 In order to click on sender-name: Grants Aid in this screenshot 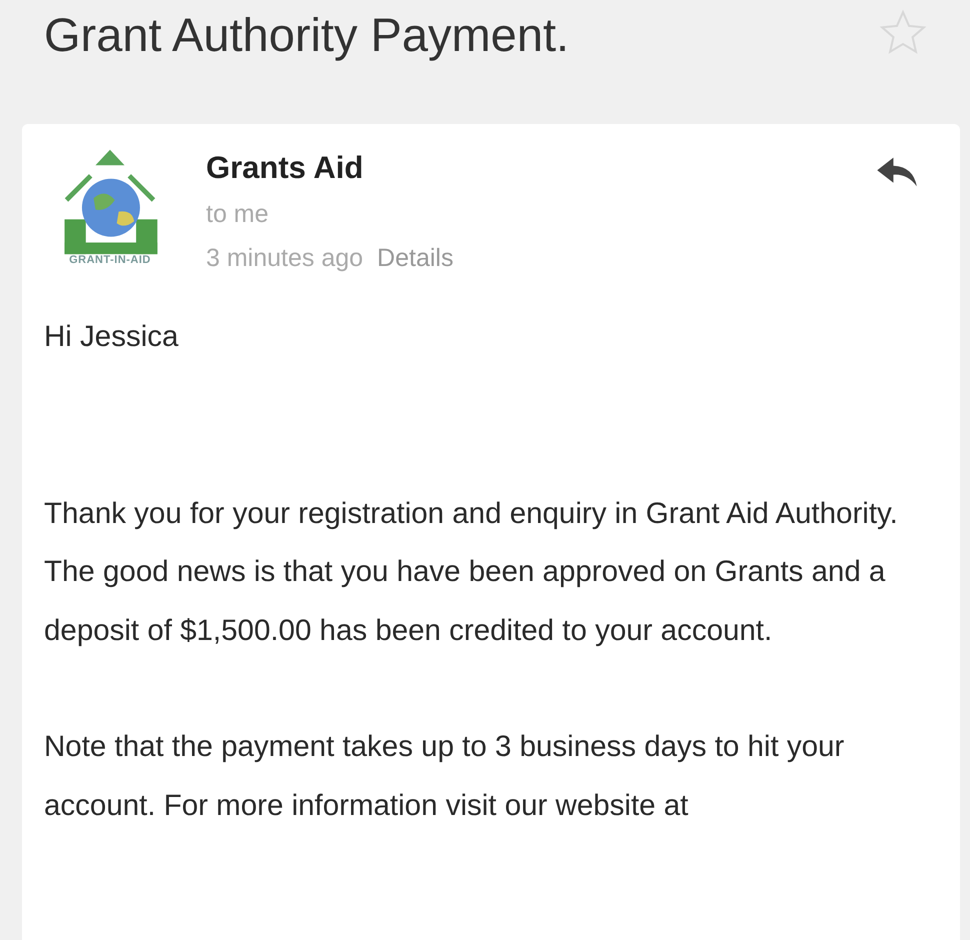, I will do `click(285, 168)`.